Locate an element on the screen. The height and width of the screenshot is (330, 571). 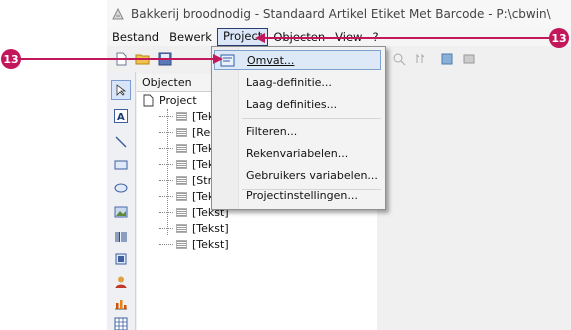
callout-badge-right: 13 is located at coordinates (559, 38).